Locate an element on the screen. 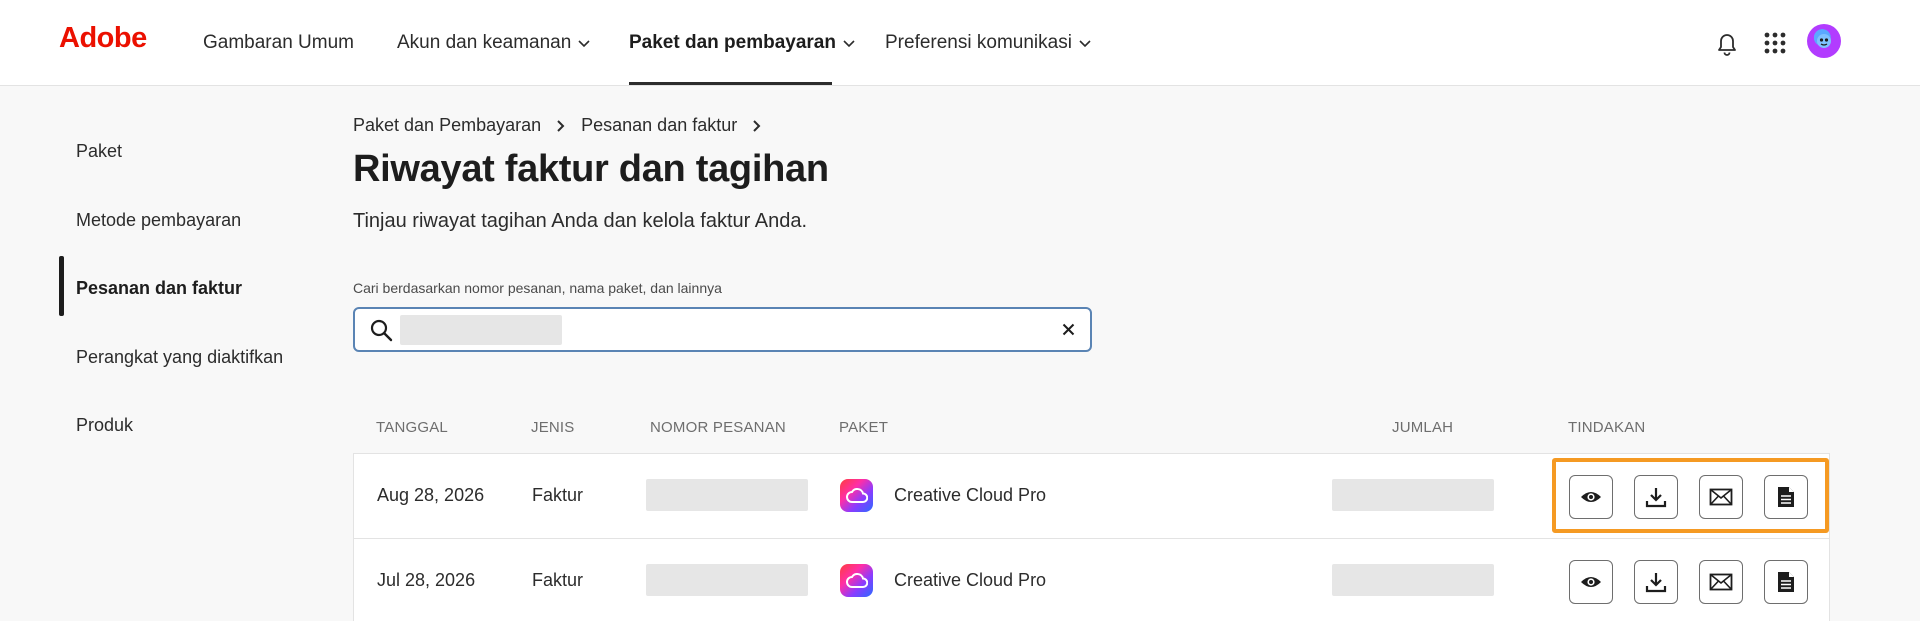 The width and height of the screenshot is (1920, 621). sidebar-item-plans: Paket is located at coordinates (99, 151).